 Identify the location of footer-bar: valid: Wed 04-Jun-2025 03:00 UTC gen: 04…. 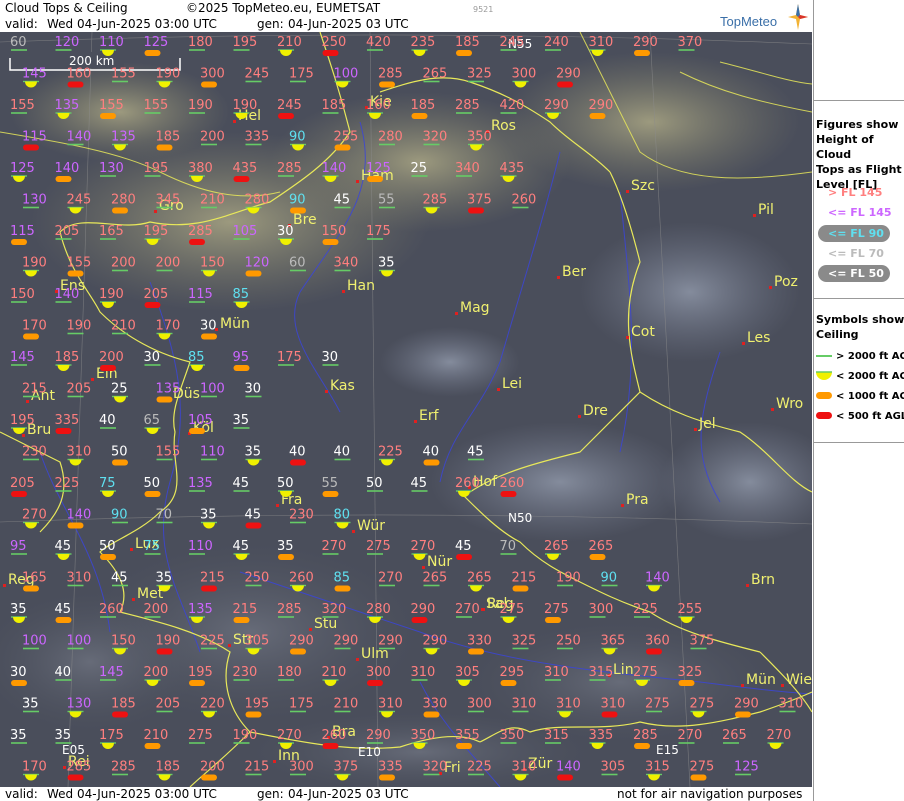
(406, 794).